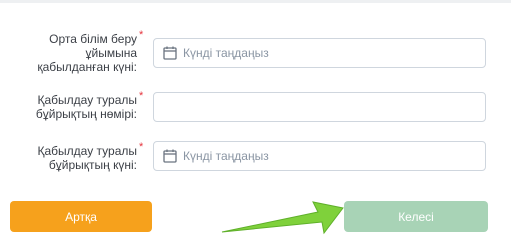  I want to click on back-button: Артқа, so click(81, 216).